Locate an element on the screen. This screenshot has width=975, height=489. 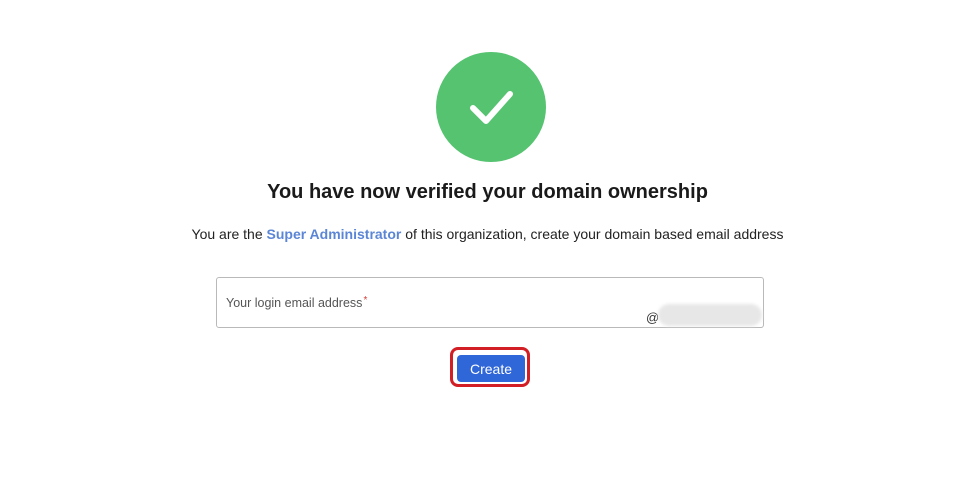
login-email-input is located at coordinates (436, 315).